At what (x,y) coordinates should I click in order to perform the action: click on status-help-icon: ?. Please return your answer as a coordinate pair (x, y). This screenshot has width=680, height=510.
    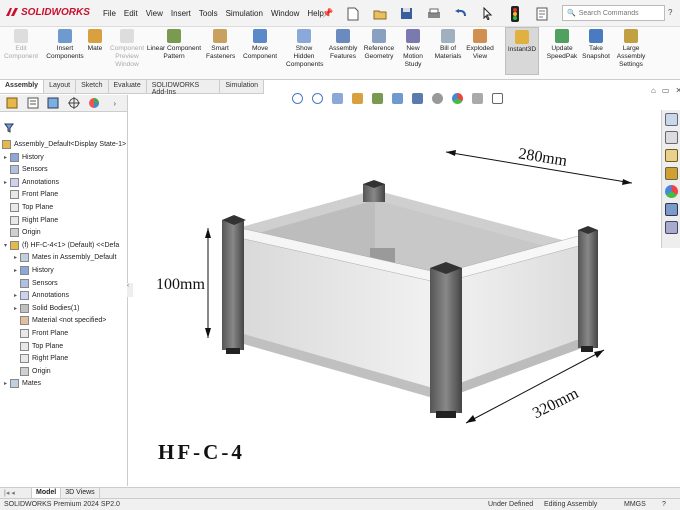
    Looking at the image, I should click on (664, 504).